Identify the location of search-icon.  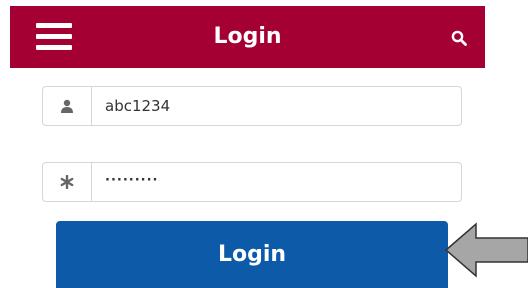
(459, 38).